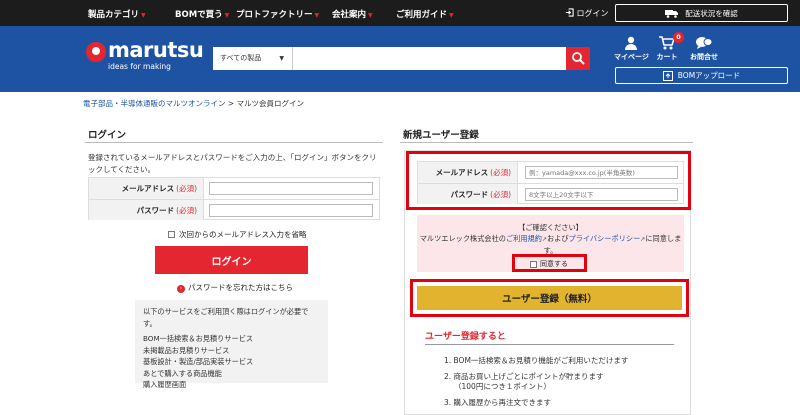  I want to click on terms-link: ご利用規約, so click(524, 238).